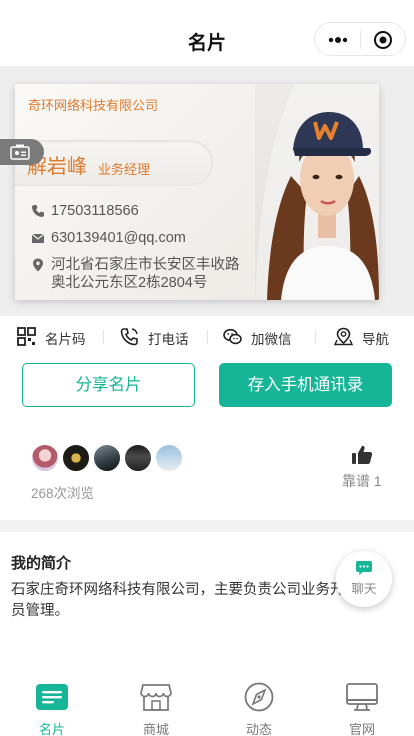 The width and height of the screenshot is (414, 736). I want to click on address-line-1: 河北省石家庄市长安区丰收路, so click(145, 265).